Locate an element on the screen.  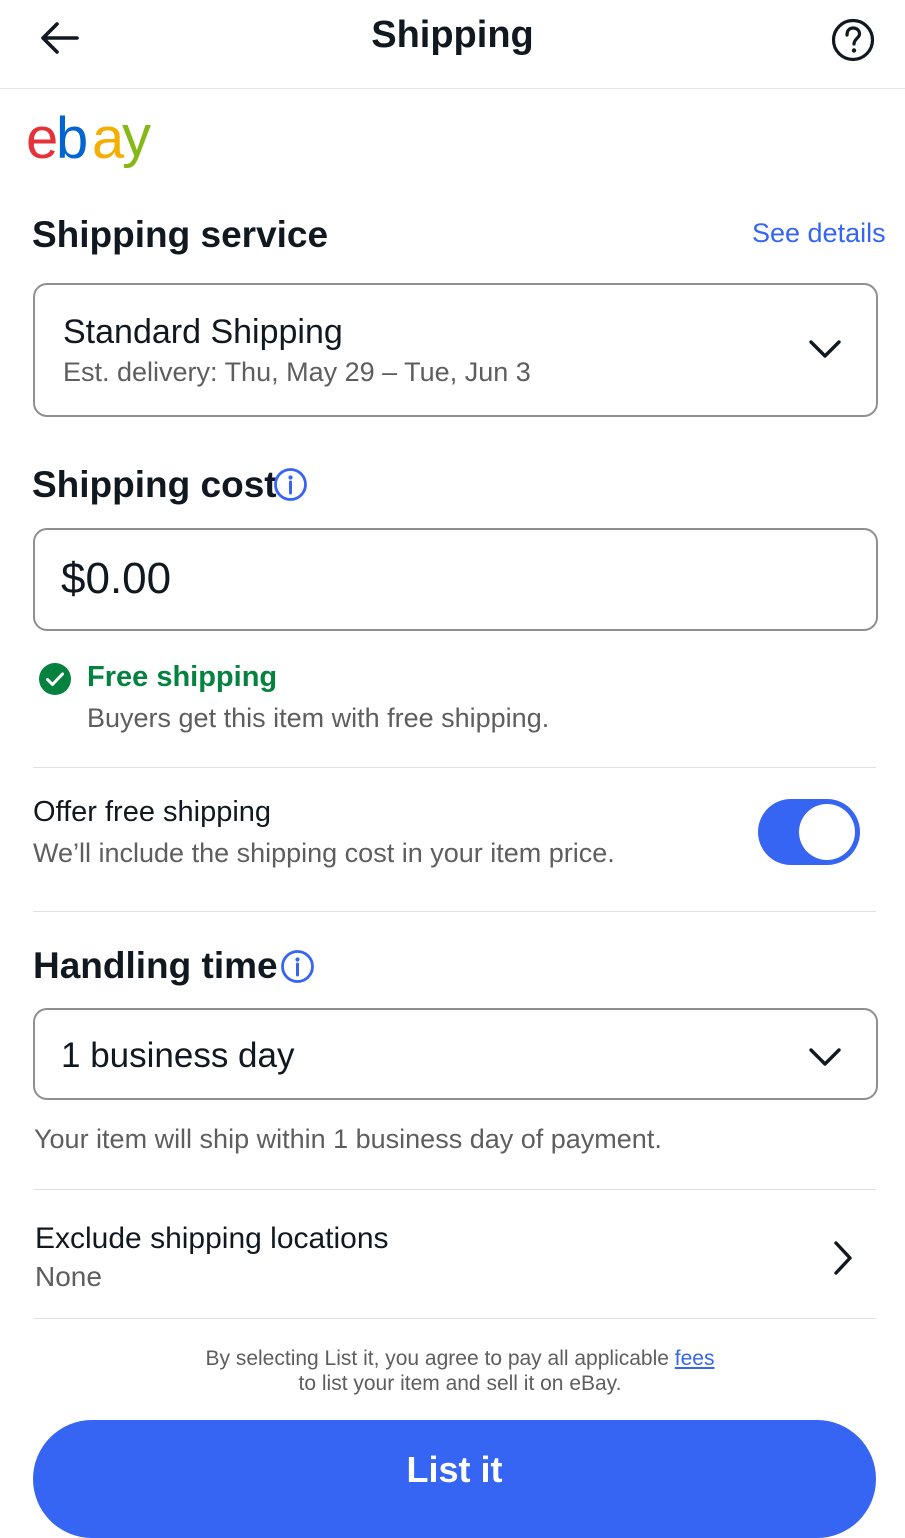
exclude-shipping-locations-row: Exclude shipping locations None is located at coordinates (454, 1255).